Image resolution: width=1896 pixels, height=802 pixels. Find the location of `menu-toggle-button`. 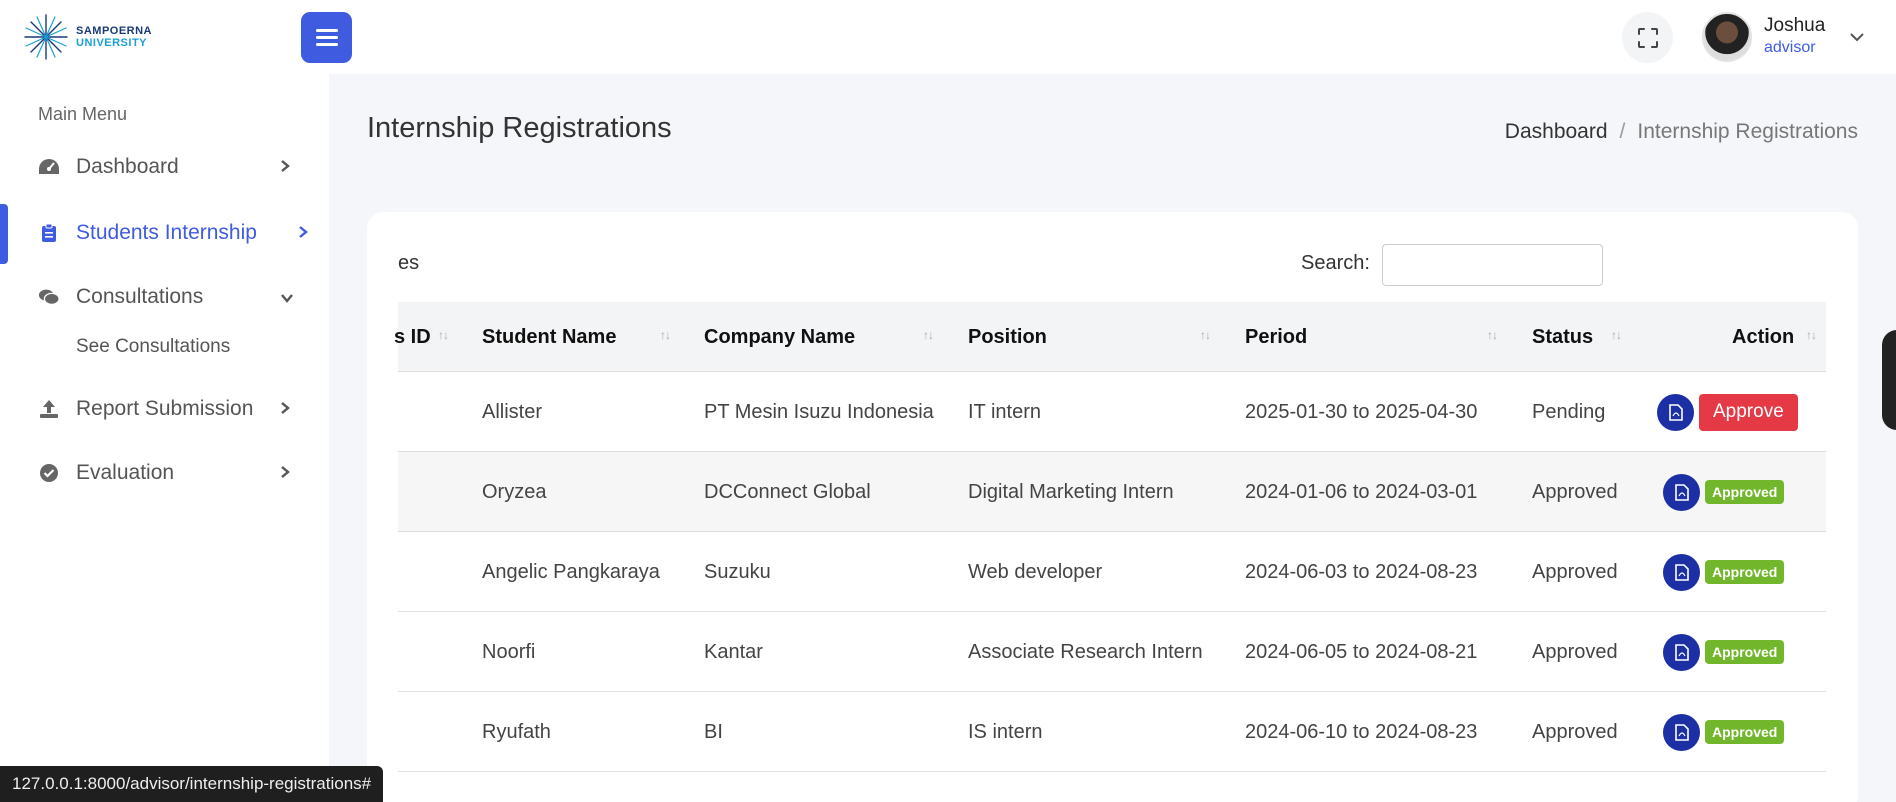

menu-toggle-button is located at coordinates (326, 37).